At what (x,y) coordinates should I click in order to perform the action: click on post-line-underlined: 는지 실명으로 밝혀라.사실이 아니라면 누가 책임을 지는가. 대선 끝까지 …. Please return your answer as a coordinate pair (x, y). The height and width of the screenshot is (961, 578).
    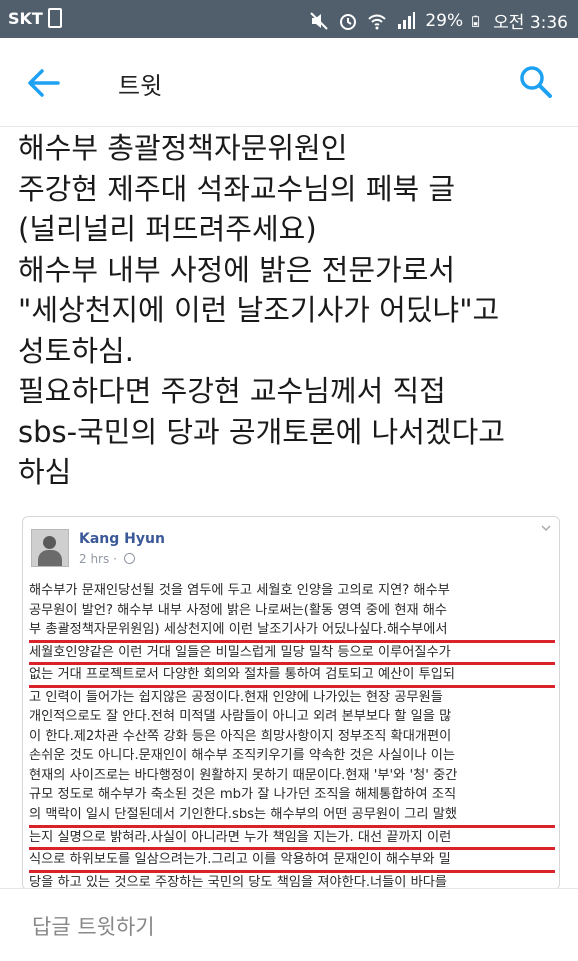
    Looking at the image, I should click on (292, 839).